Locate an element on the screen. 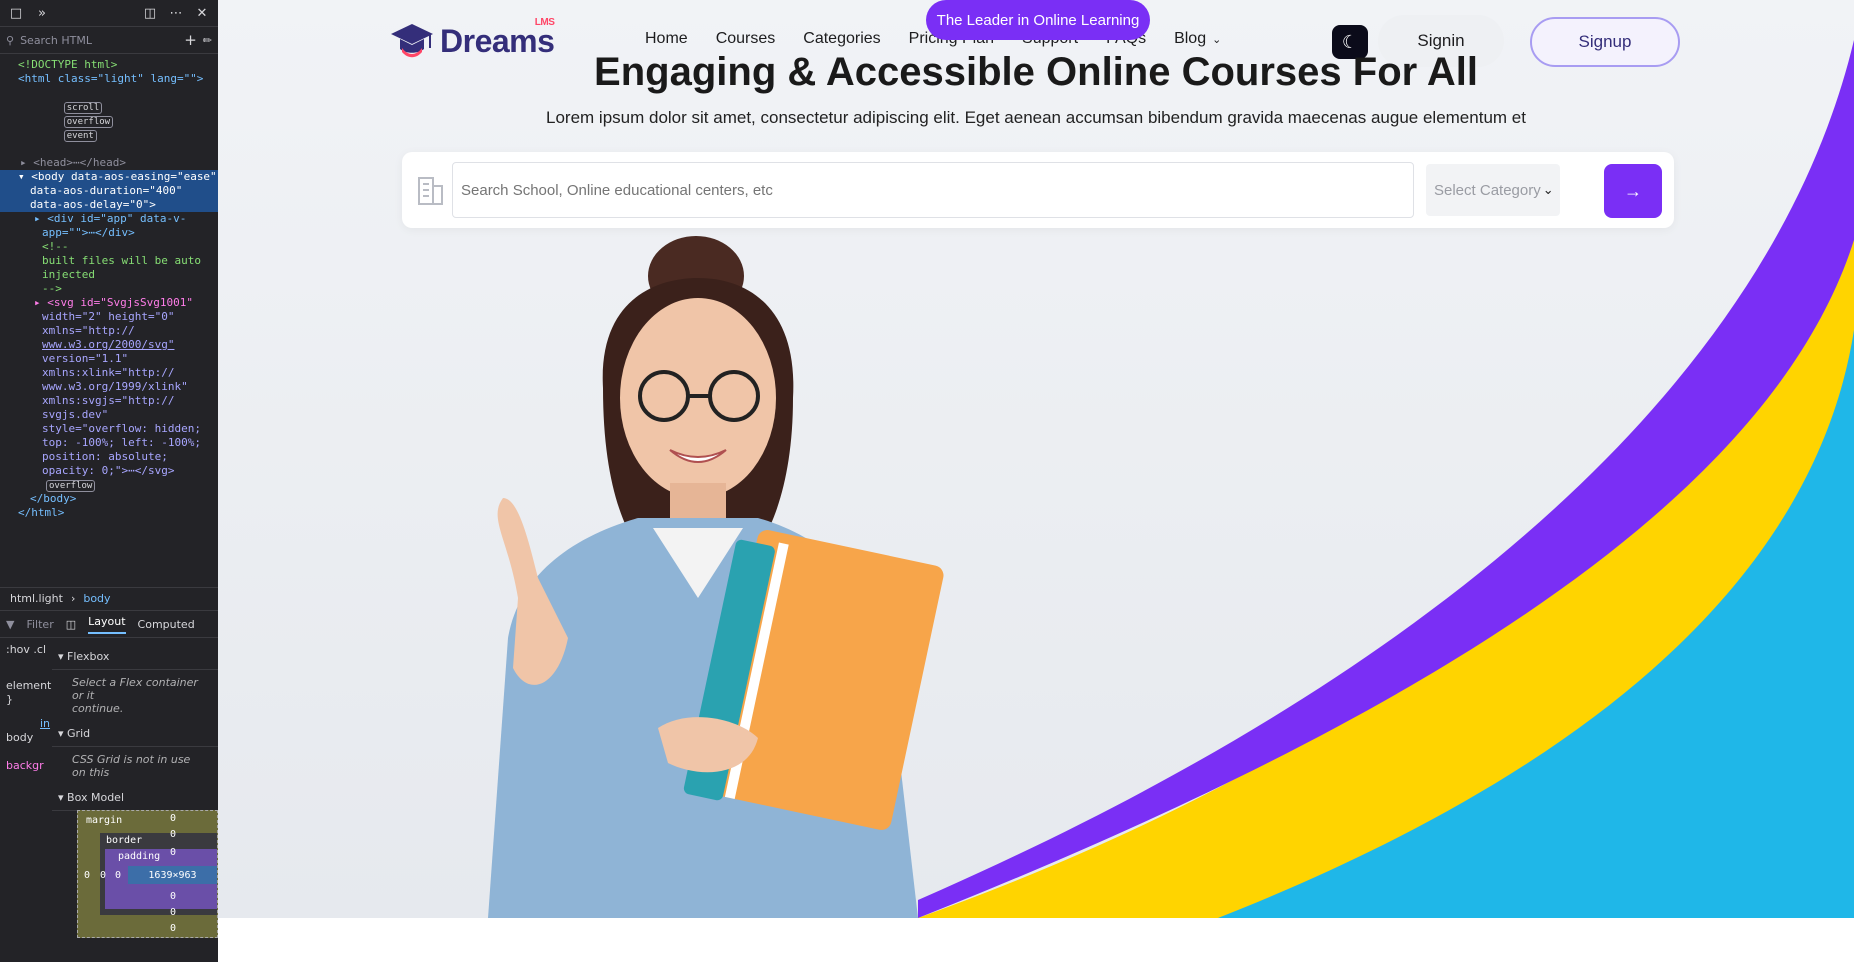 Image resolution: width=1854 pixels, height=962 pixels. building-icon is located at coordinates (430, 191).